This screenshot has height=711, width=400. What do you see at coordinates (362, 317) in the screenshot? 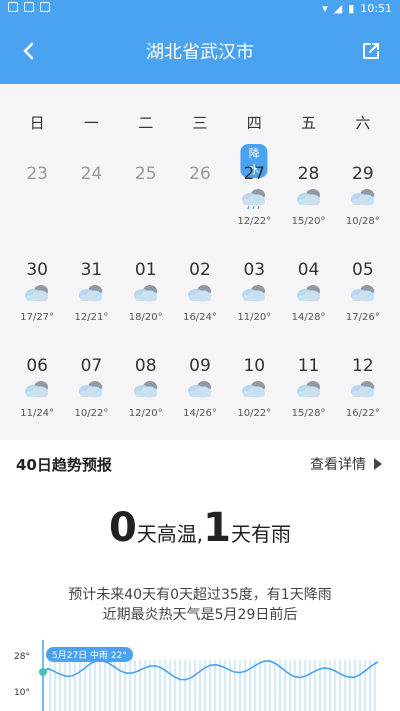
I see `day-temperature-range: 17/26°` at bounding box center [362, 317].